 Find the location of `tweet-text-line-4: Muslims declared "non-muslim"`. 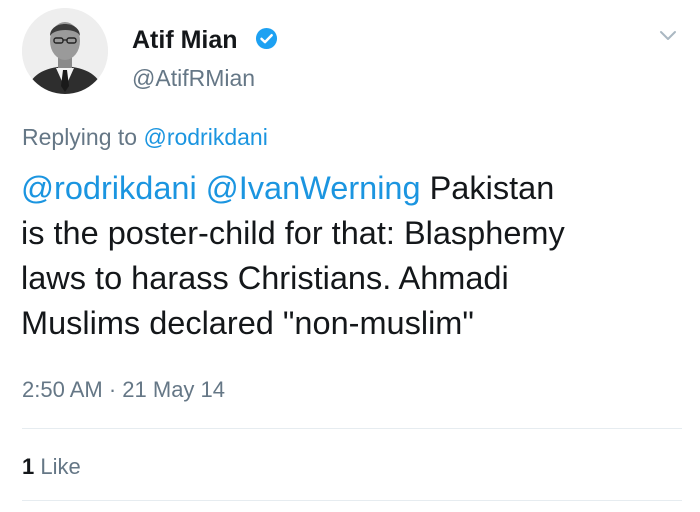

tweet-text-line-4: Muslims declared "non-muslim" is located at coordinates (247, 323).